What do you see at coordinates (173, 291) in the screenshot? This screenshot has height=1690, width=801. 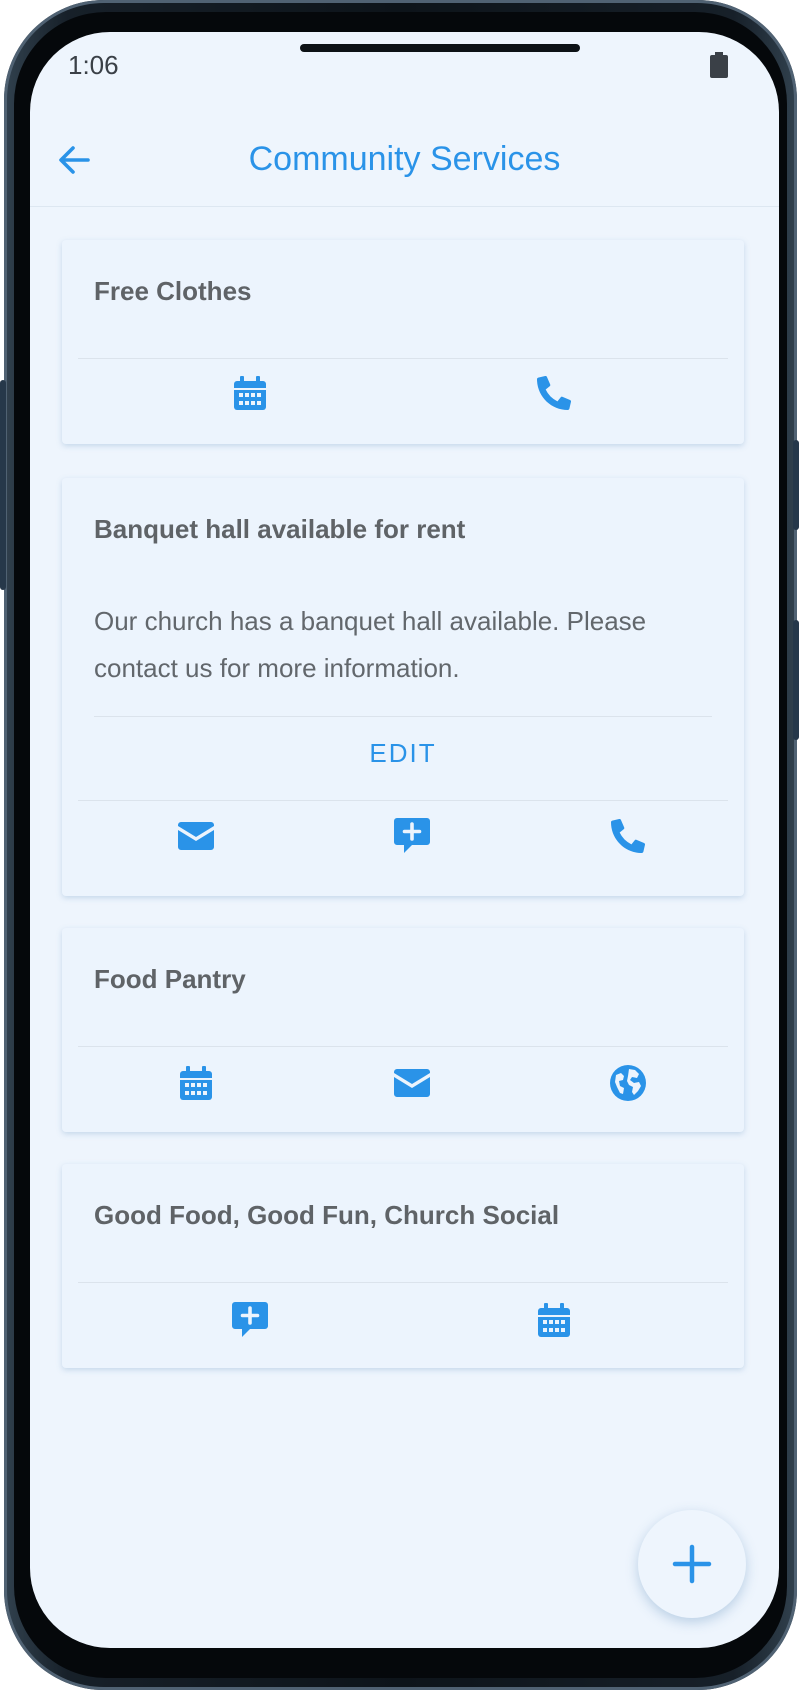 I see `card-title: Free Clothes` at bounding box center [173, 291].